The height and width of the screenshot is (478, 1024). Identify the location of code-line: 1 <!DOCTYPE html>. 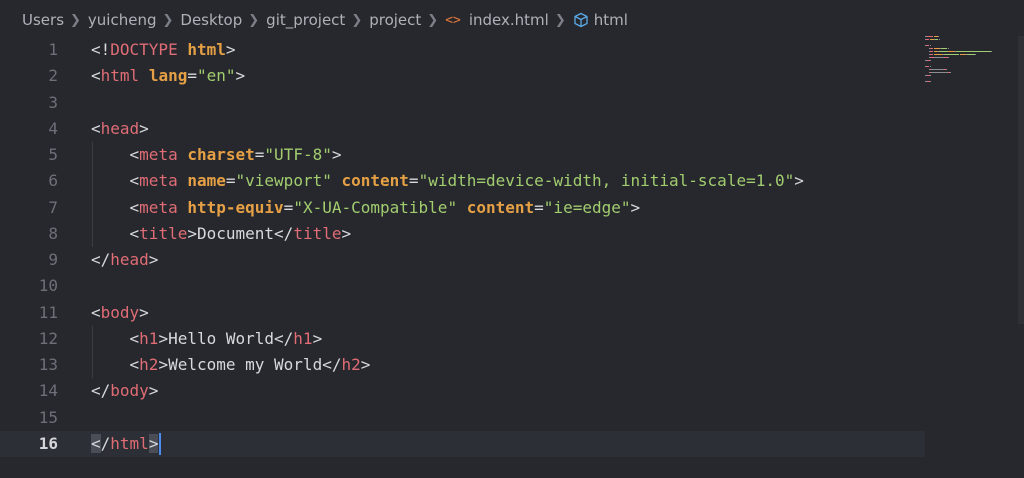
(462, 50).